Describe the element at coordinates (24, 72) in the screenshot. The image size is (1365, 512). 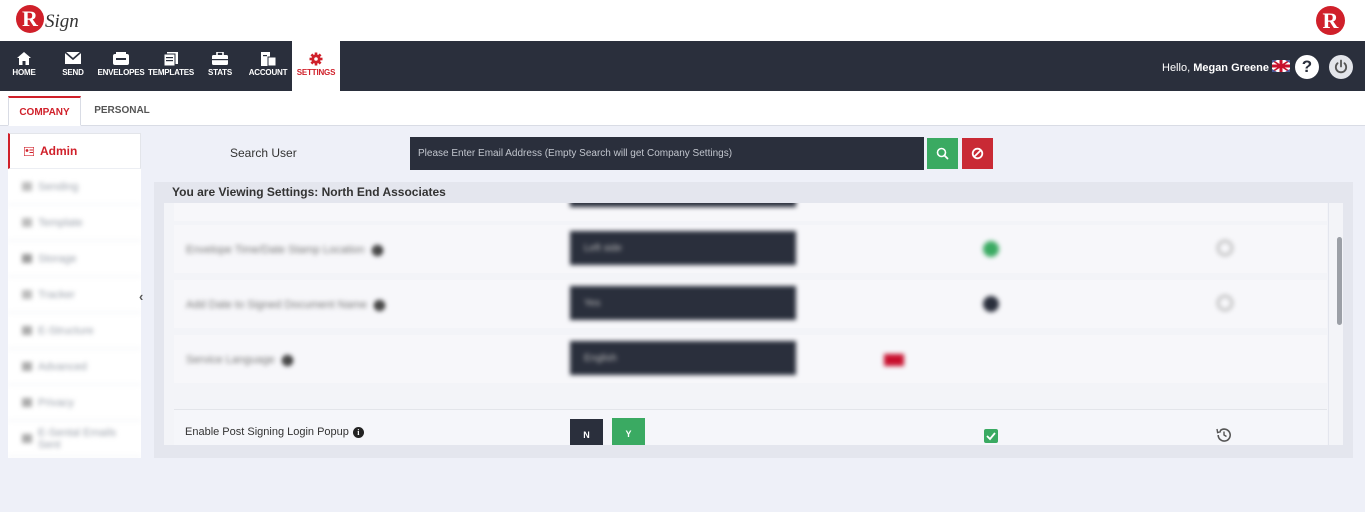
I see `nav-home-label: HOME` at that location.